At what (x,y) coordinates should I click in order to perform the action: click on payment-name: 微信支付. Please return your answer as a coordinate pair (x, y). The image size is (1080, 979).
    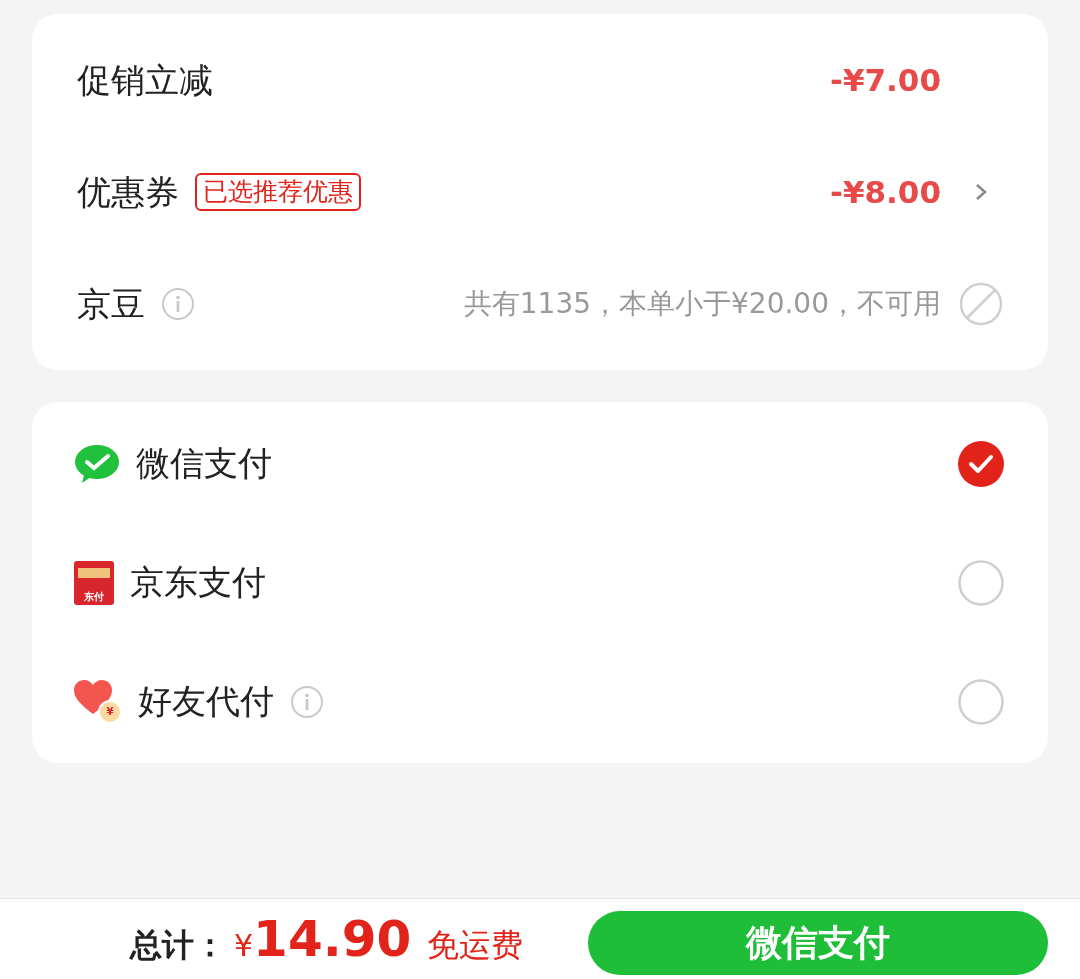
    Looking at the image, I should click on (204, 463).